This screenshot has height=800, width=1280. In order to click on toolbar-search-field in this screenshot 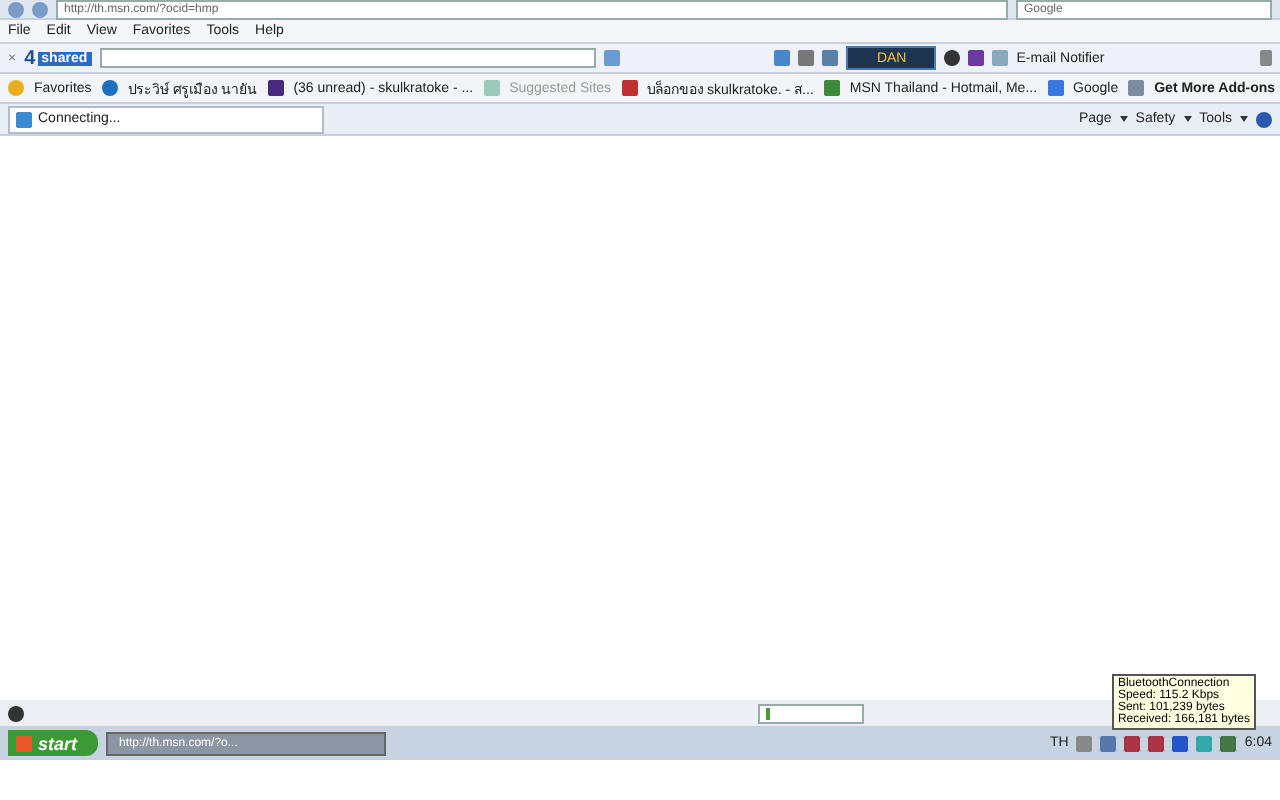, I will do `click(347, 58)`.